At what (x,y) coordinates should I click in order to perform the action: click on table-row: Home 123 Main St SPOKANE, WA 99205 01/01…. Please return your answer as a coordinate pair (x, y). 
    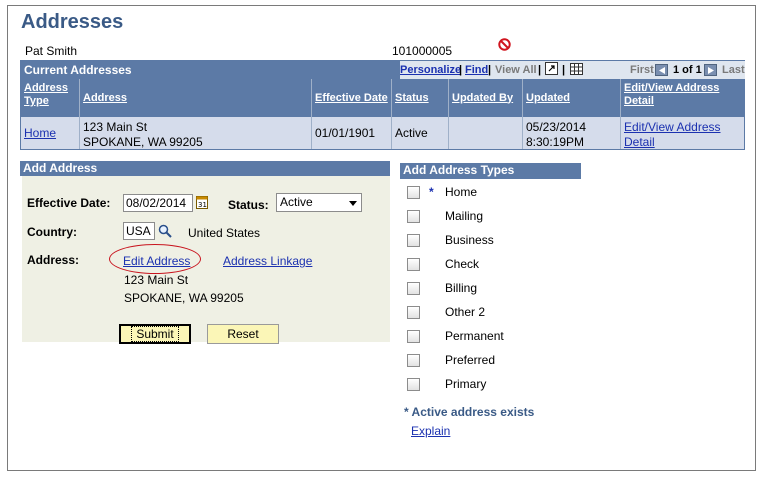
    Looking at the image, I should click on (382, 133).